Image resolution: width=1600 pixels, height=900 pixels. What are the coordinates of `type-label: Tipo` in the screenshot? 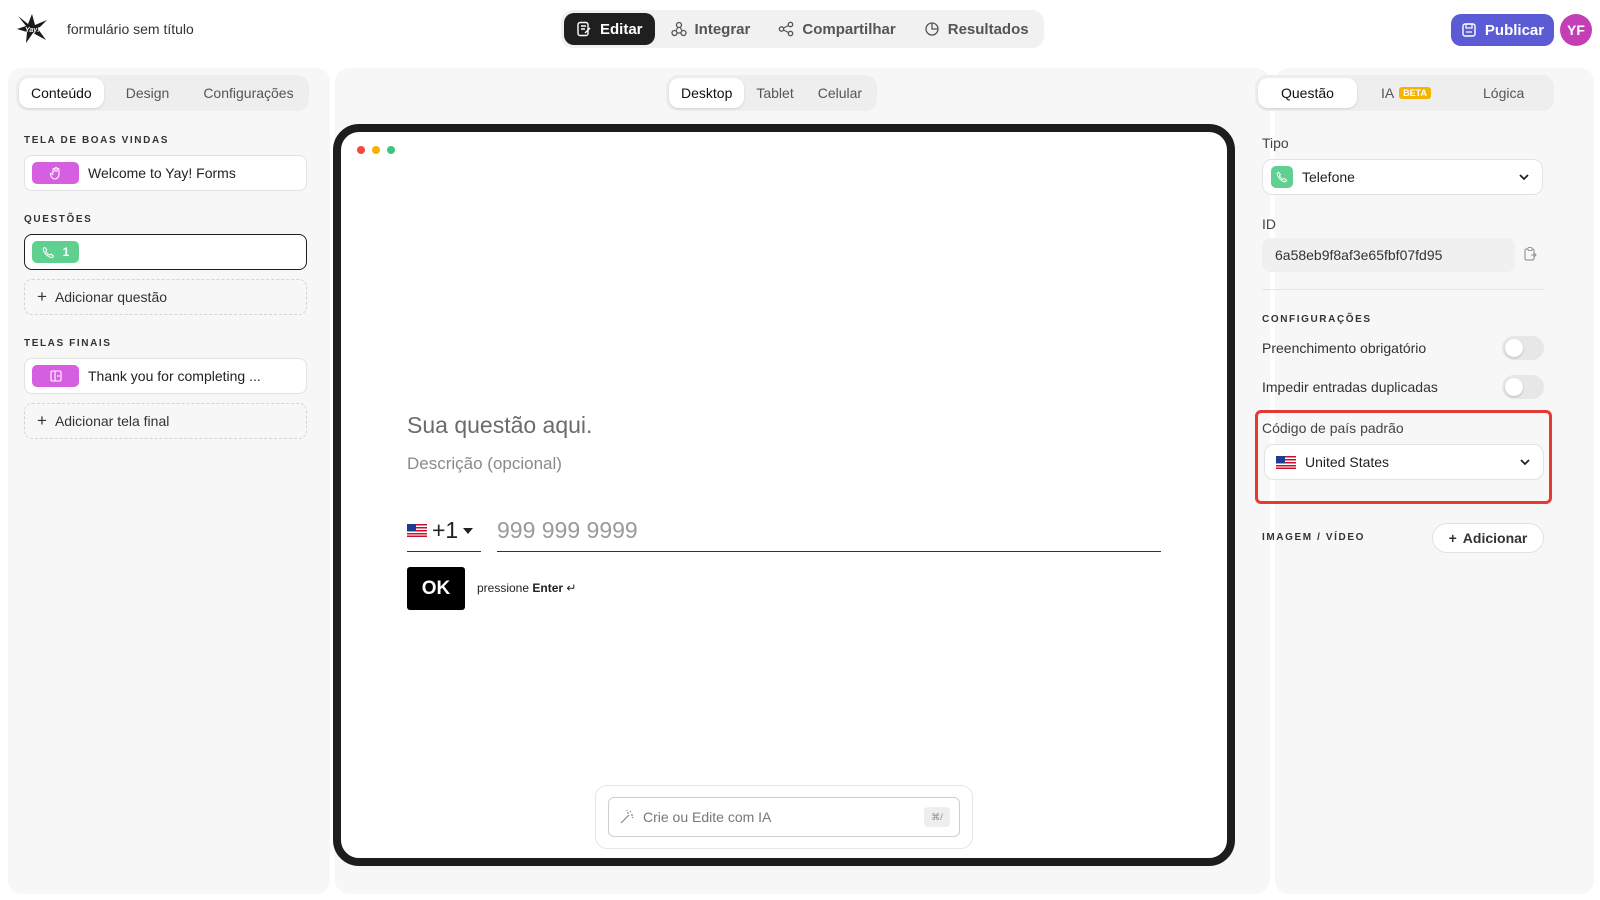 It's located at (1275, 143).